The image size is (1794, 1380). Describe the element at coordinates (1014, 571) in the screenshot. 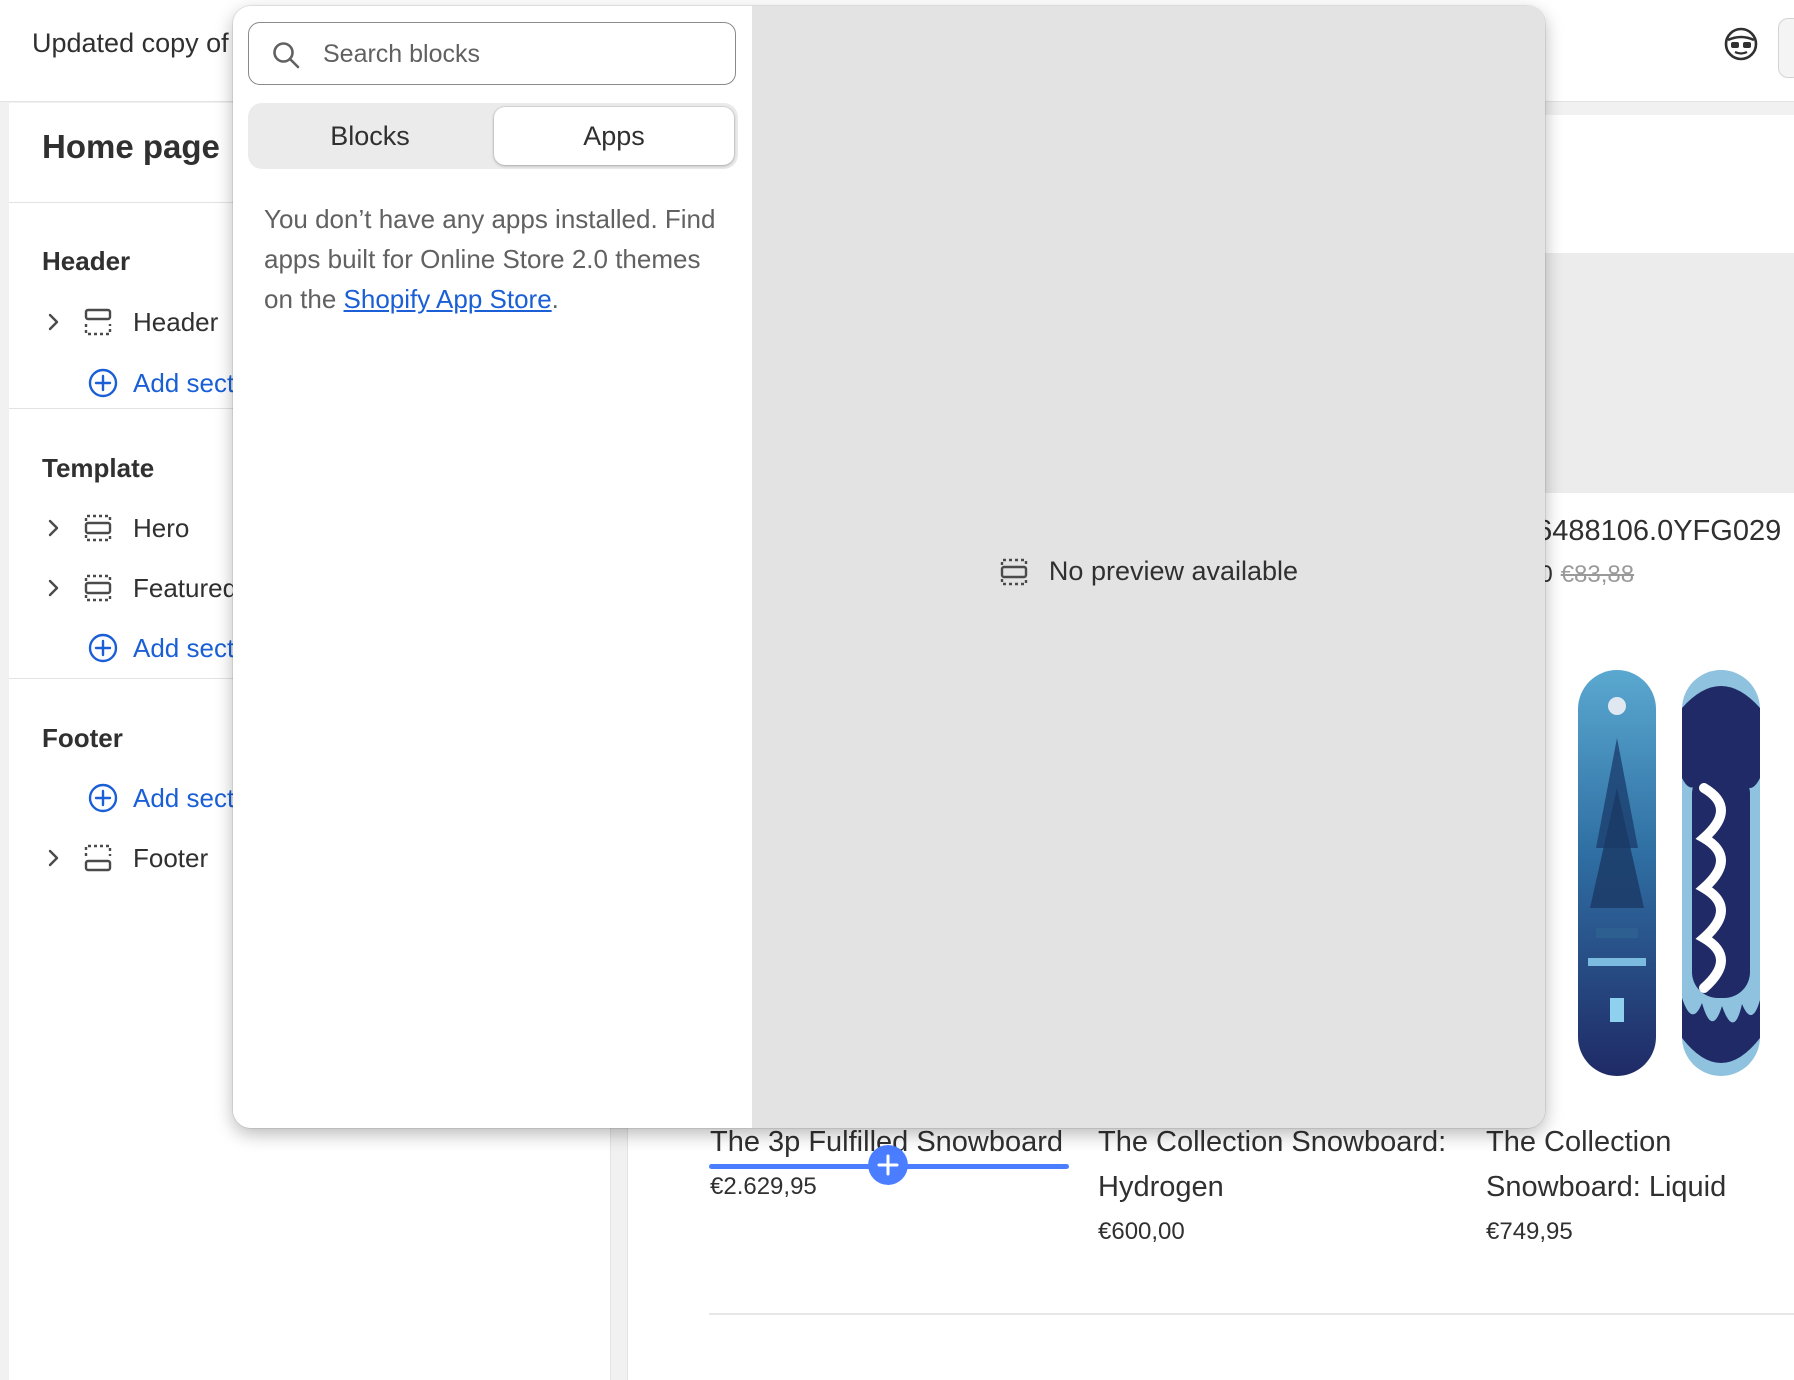

I see `section-placeholder-icon` at that location.